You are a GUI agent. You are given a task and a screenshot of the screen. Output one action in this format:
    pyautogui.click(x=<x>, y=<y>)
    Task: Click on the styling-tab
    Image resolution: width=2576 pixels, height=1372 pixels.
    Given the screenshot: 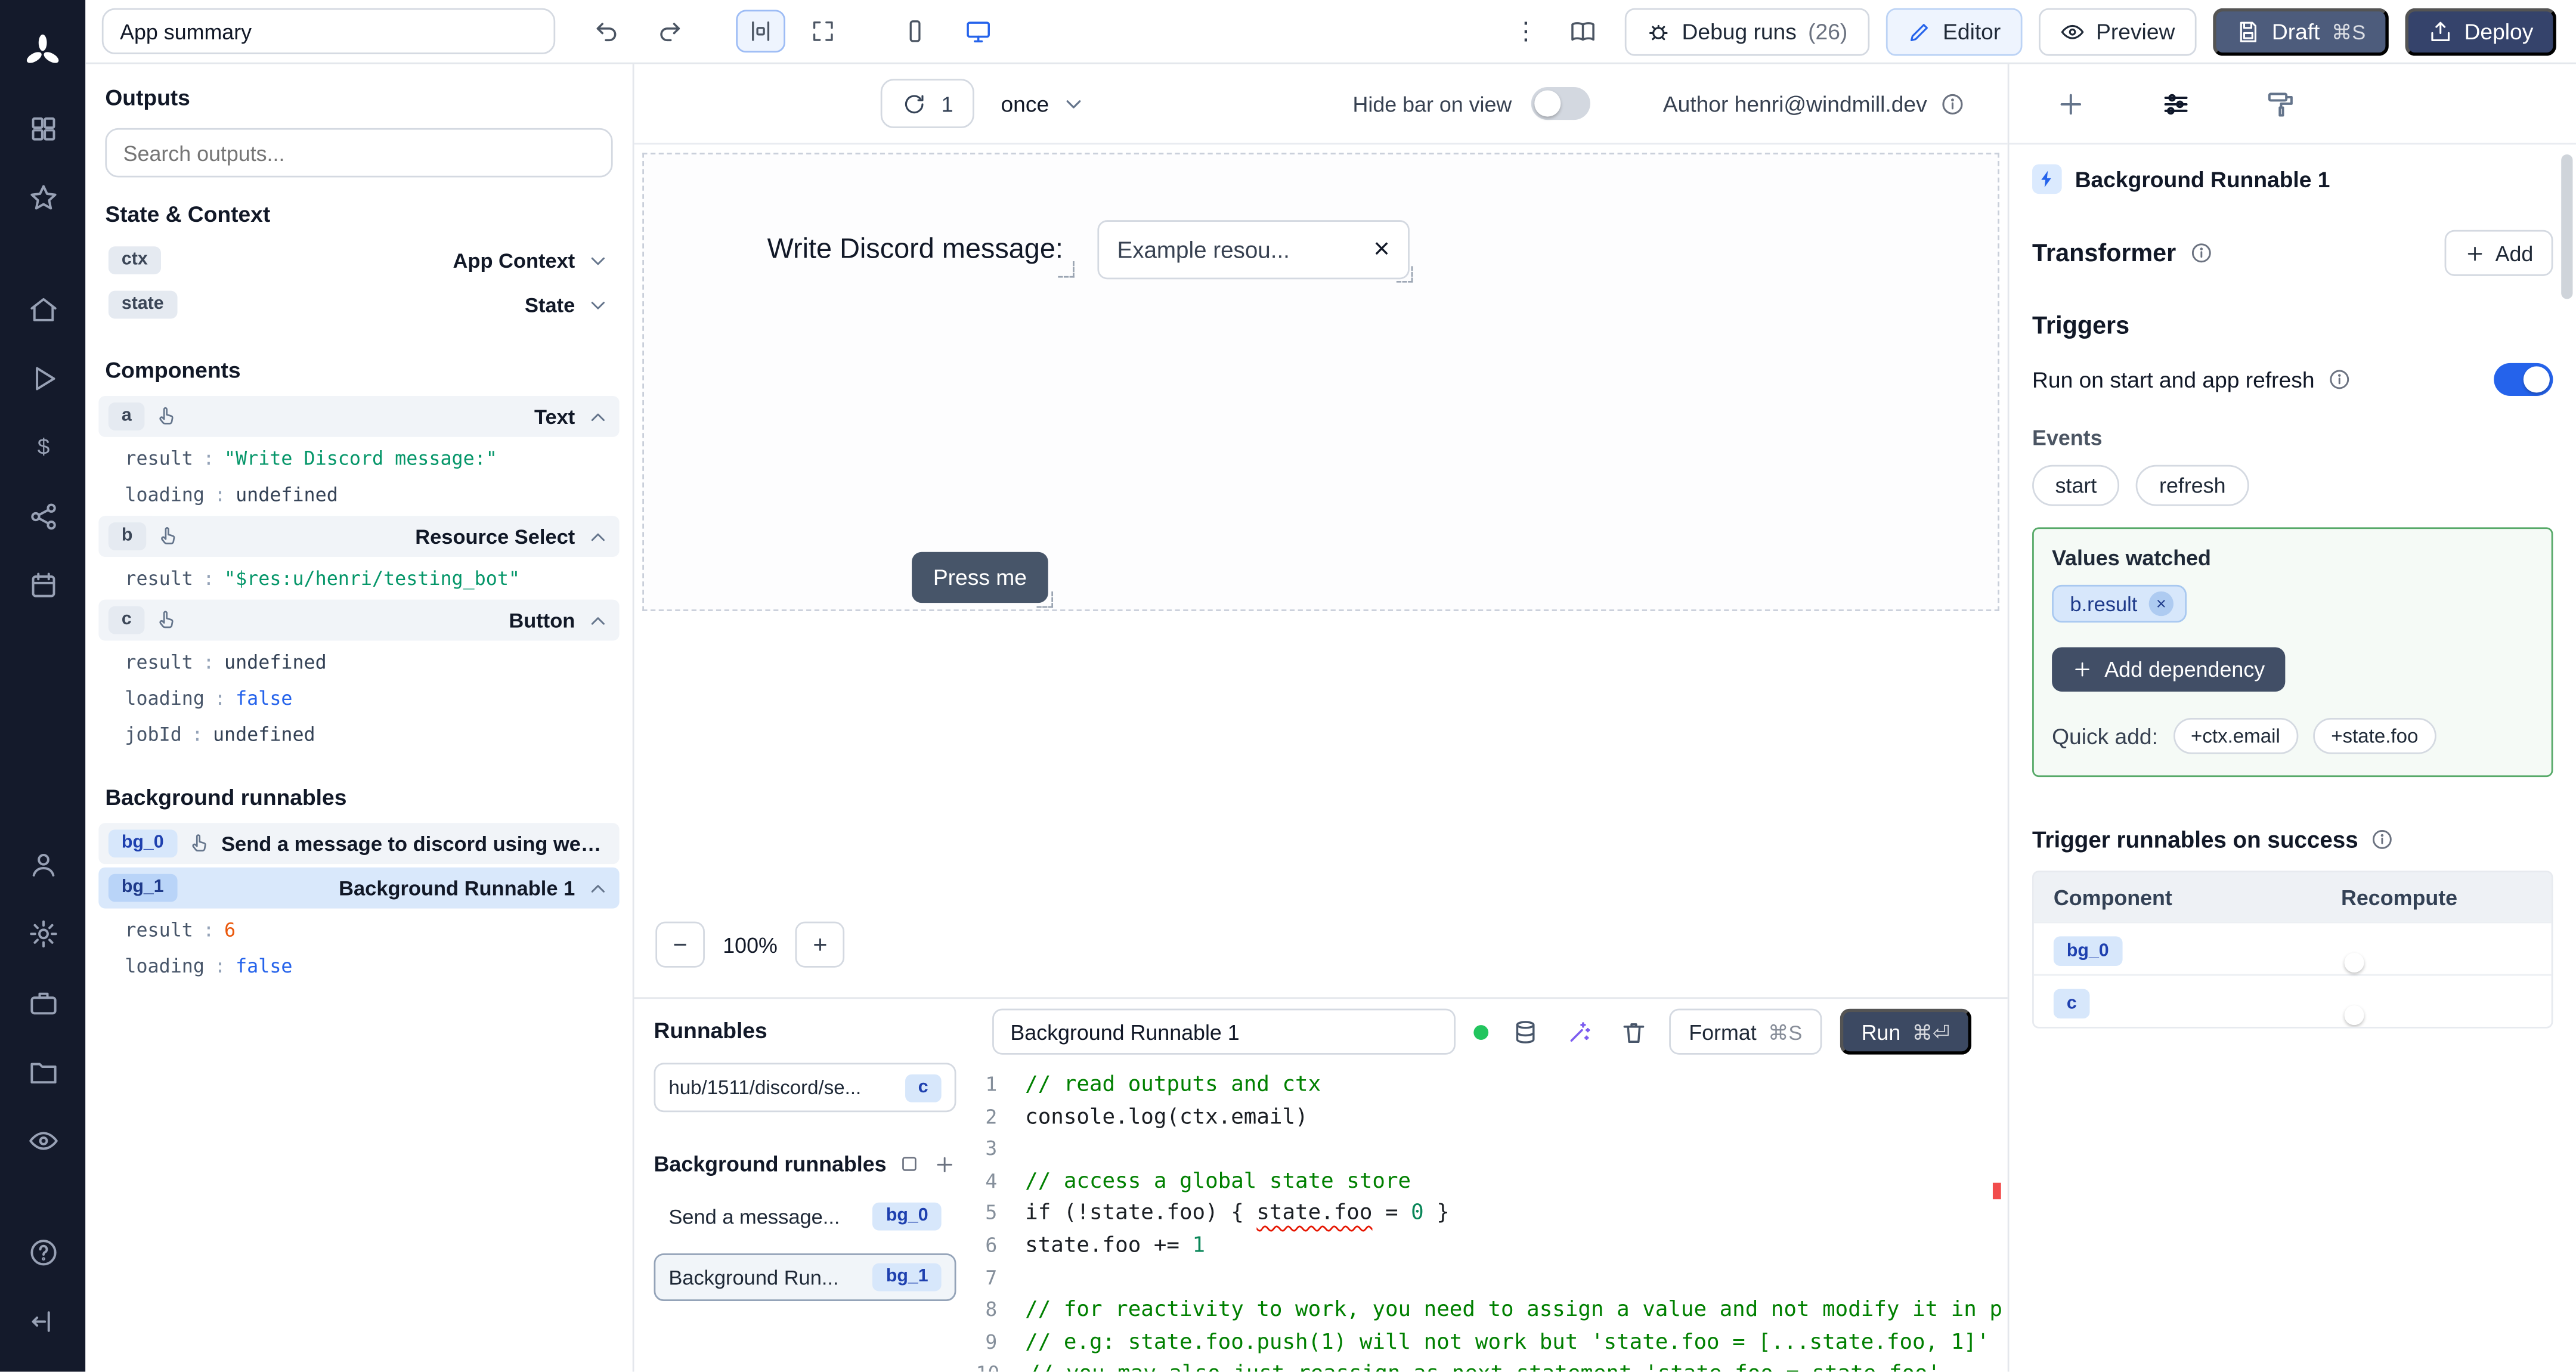 What is the action you would take?
    pyautogui.click(x=2280, y=103)
    